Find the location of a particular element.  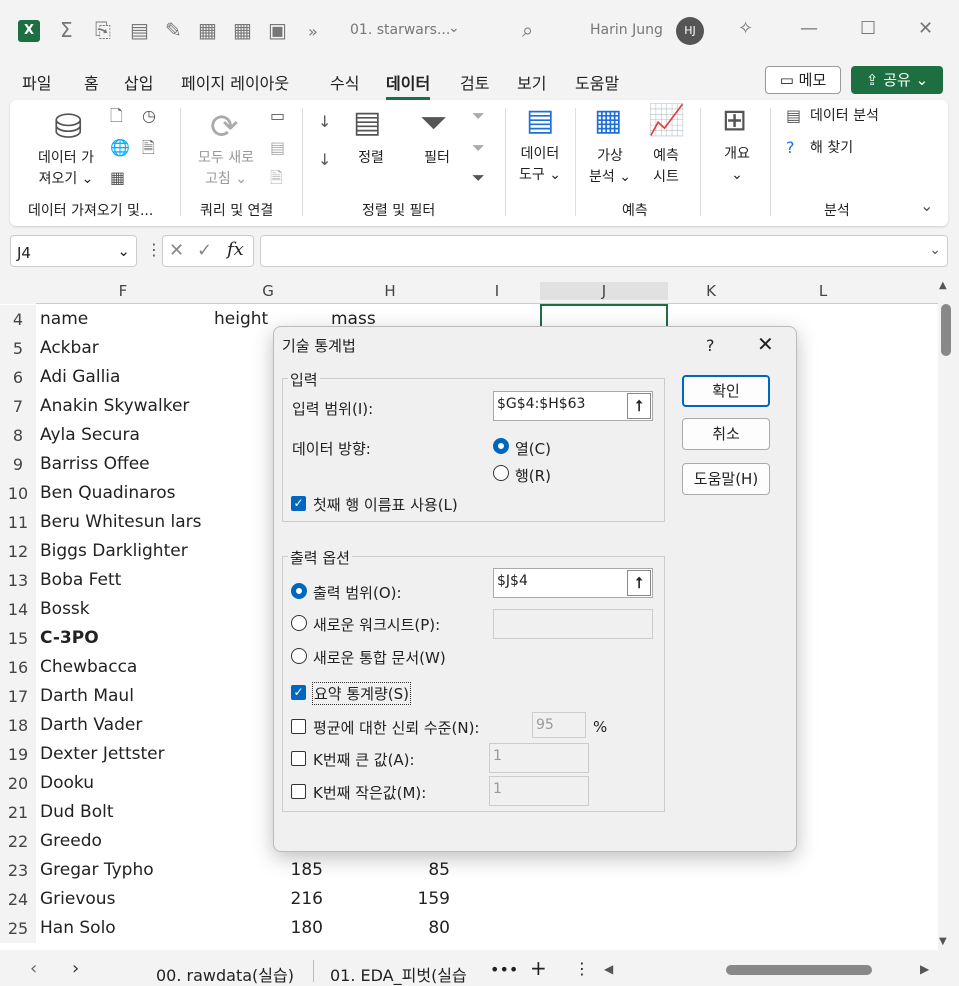

column-header-F: F is located at coordinates (123, 291).